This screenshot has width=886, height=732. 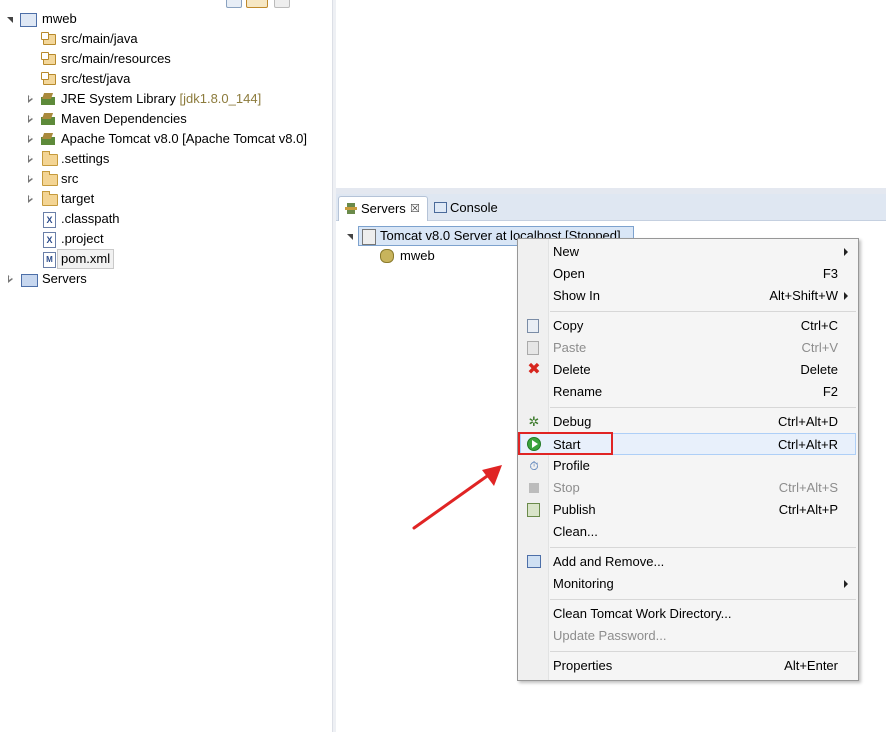 I want to click on view-tabbar: Servers ☒ Console, so click(x=611, y=207).